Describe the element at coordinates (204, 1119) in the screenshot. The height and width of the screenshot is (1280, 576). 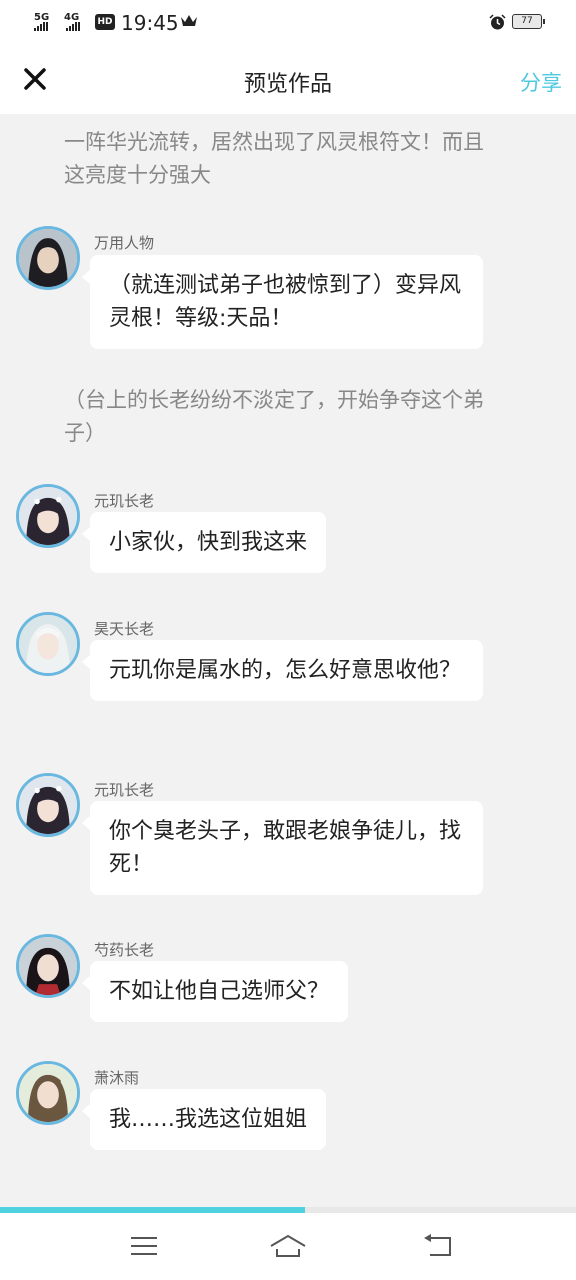
I see `speech-bubble: 我……我选这位姐姐` at that location.